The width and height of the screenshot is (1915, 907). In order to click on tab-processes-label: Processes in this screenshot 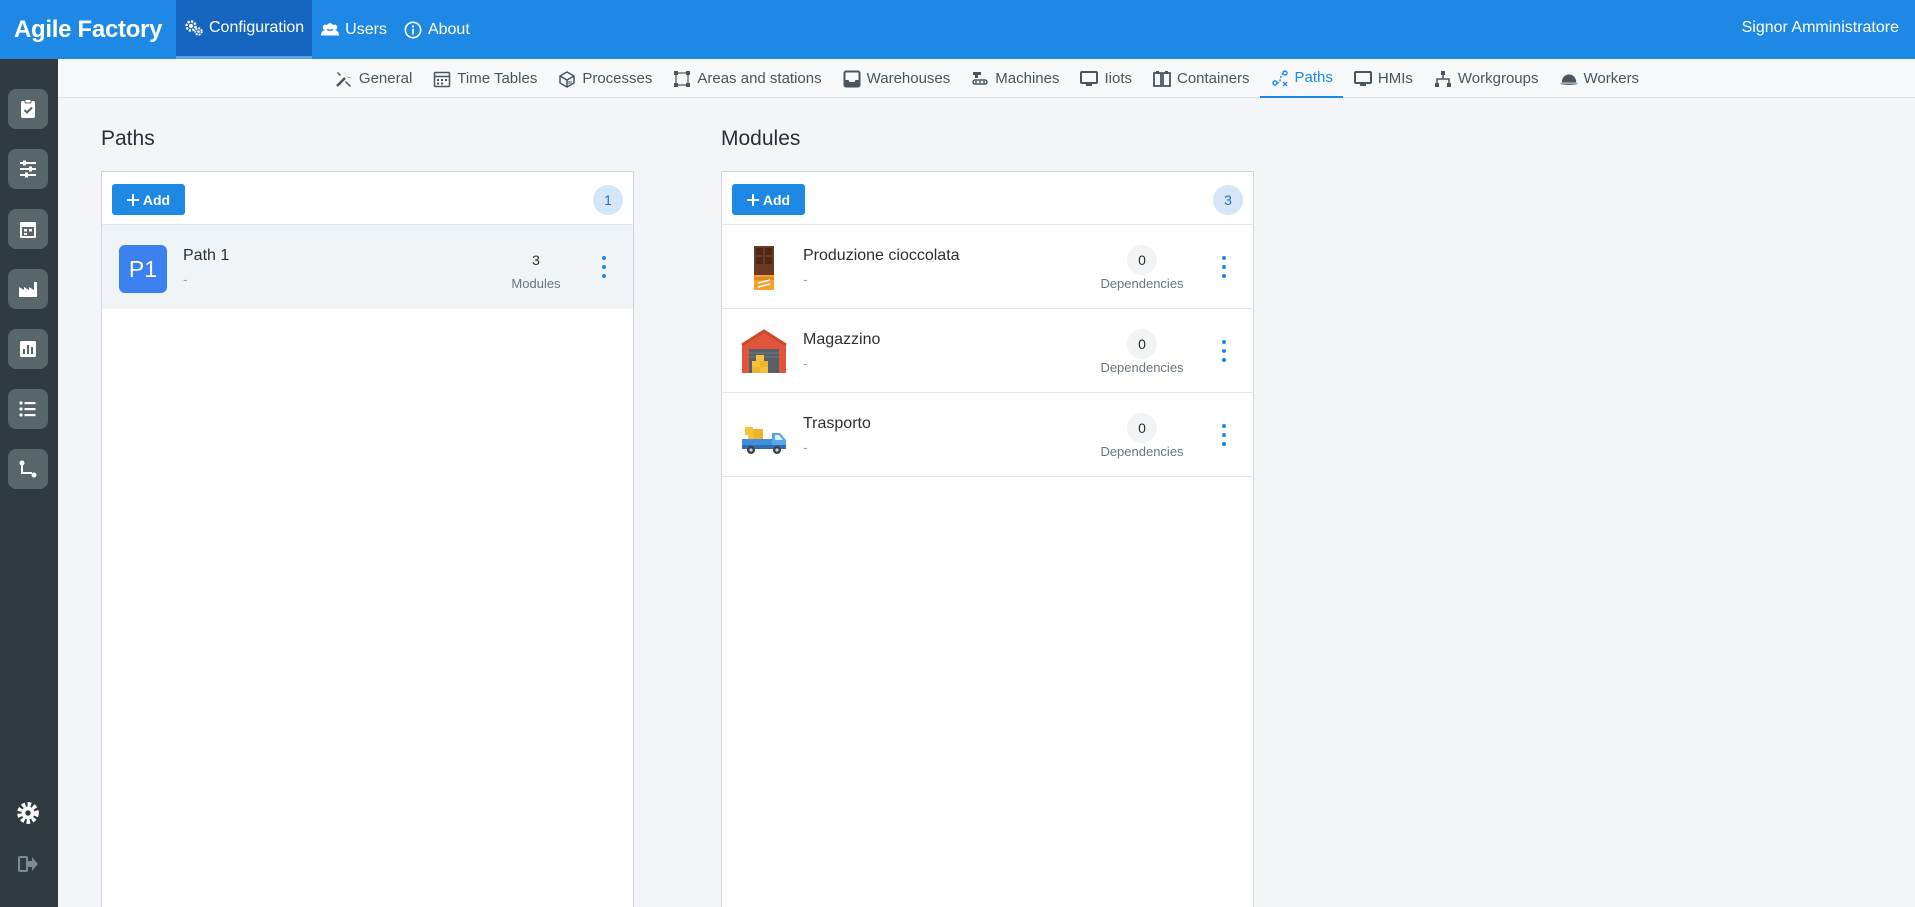, I will do `click(617, 78)`.